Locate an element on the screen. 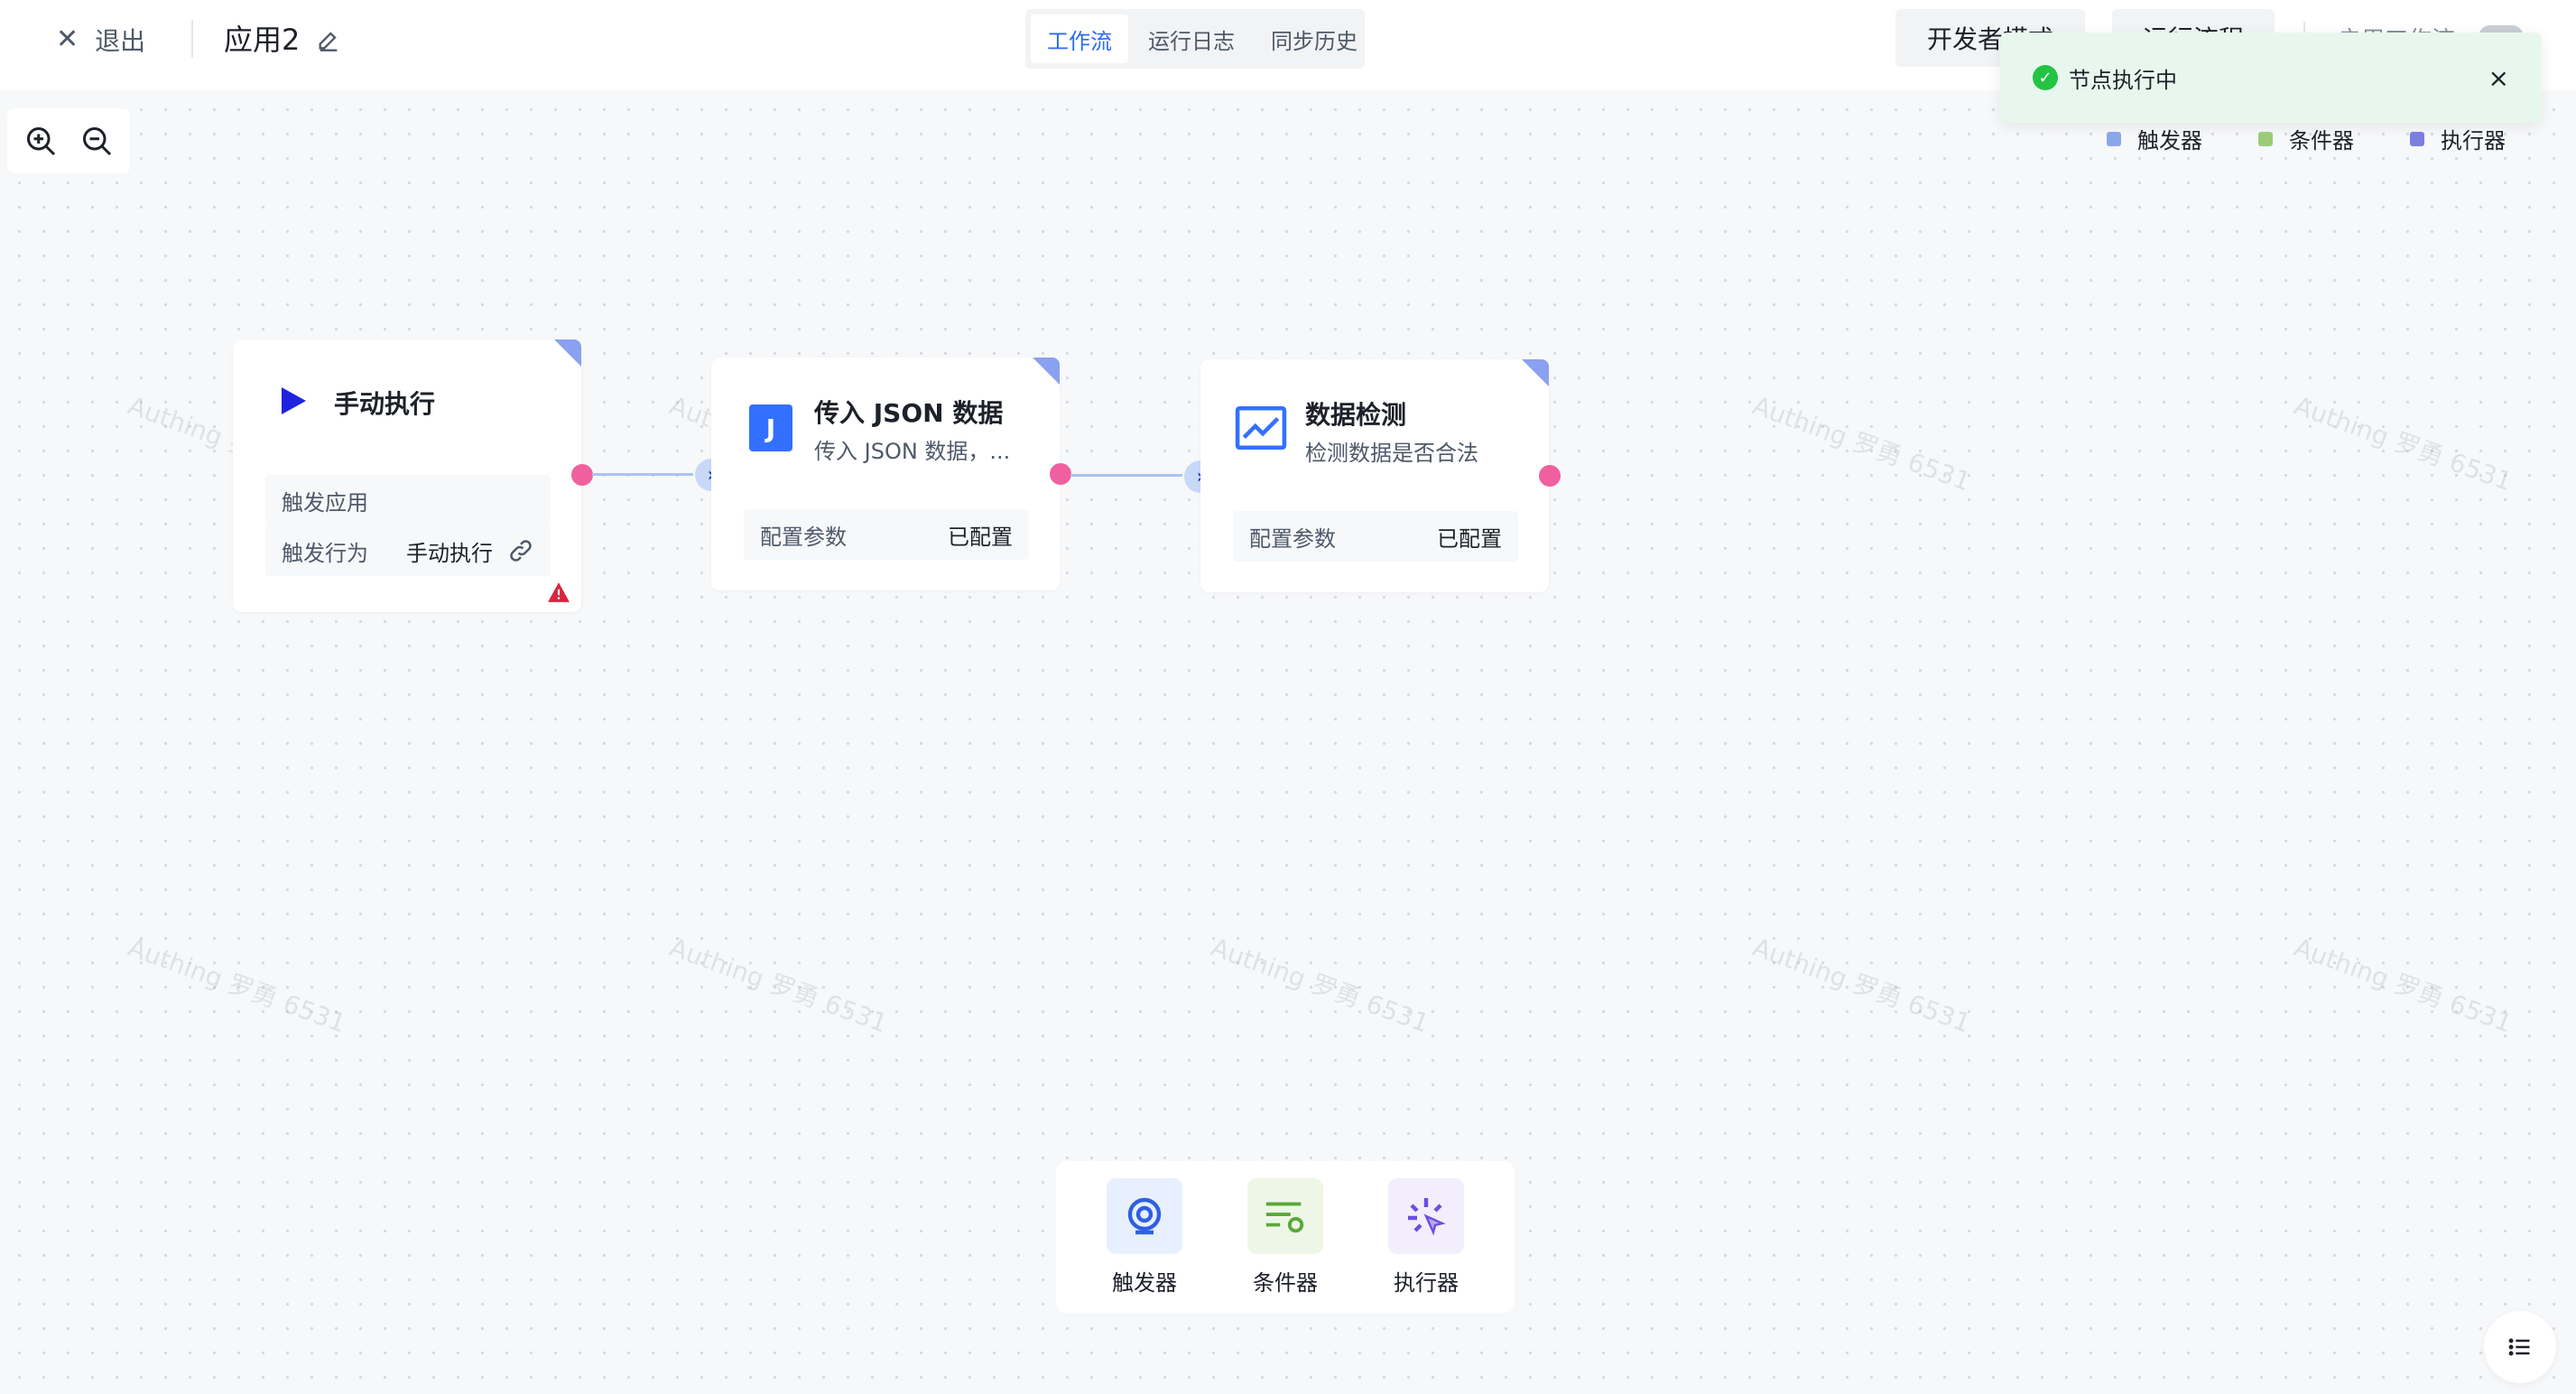 The height and width of the screenshot is (1394, 2576). tab-workflow: 工作流 is located at coordinates (1079, 39).